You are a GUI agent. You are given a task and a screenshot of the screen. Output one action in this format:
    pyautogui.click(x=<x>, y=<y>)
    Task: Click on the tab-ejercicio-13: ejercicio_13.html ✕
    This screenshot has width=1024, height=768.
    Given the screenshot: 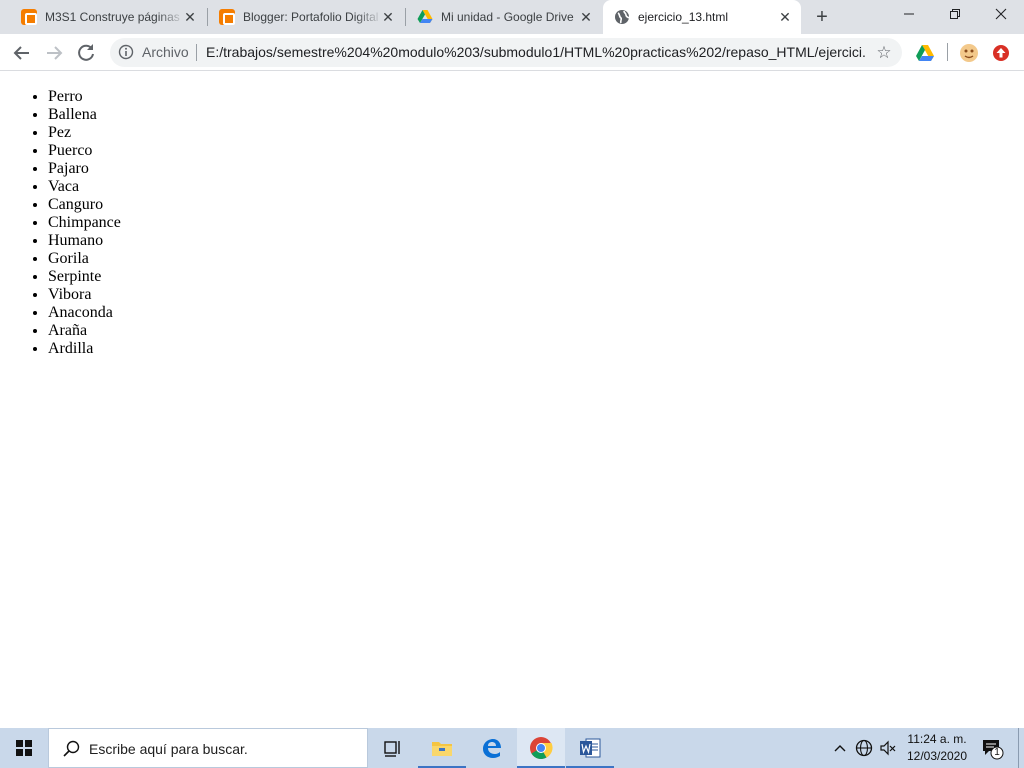 What is the action you would take?
    pyautogui.click(x=702, y=17)
    